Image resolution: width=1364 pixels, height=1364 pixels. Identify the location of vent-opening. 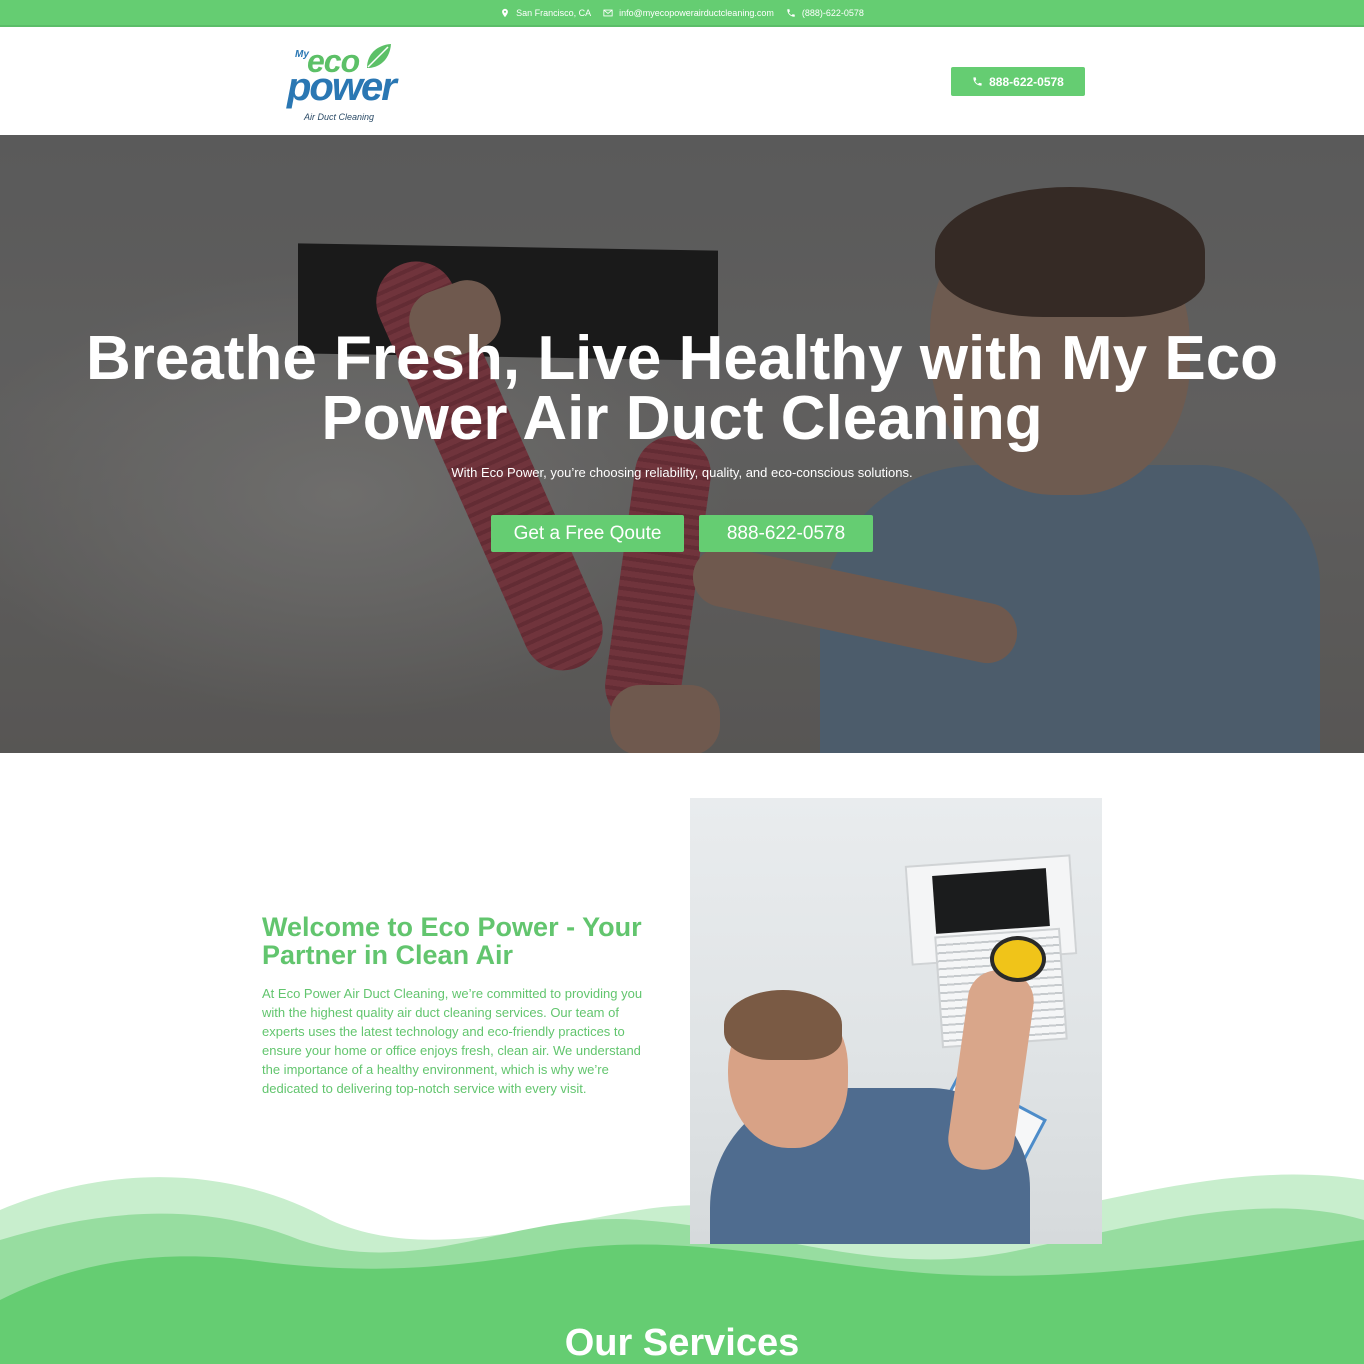
(991, 901).